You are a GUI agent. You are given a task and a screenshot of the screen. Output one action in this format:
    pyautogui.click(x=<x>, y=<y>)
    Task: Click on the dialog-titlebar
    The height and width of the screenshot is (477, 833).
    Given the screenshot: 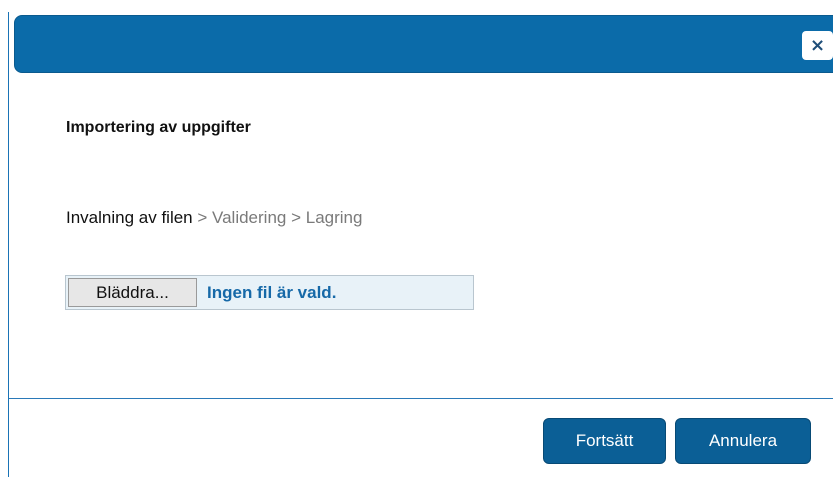 What is the action you would take?
    pyautogui.click(x=423, y=44)
    